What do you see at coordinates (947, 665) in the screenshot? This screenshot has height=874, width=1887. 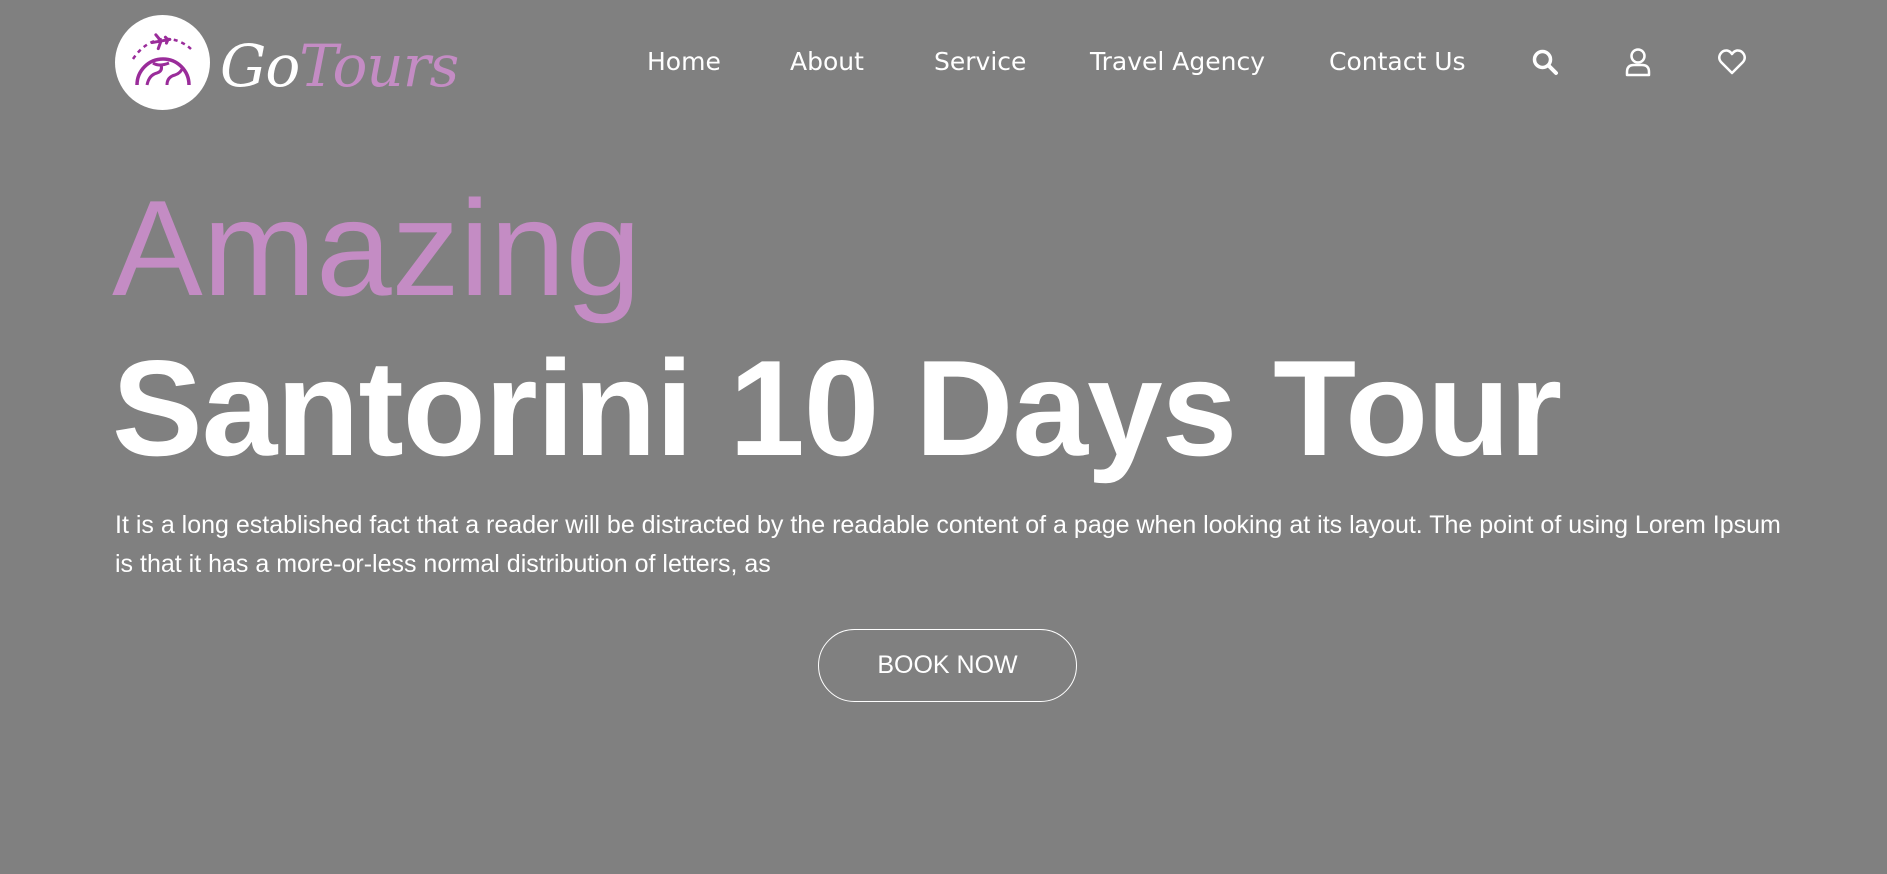 I see `book-now-button: BOOK NOW` at bounding box center [947, 665].